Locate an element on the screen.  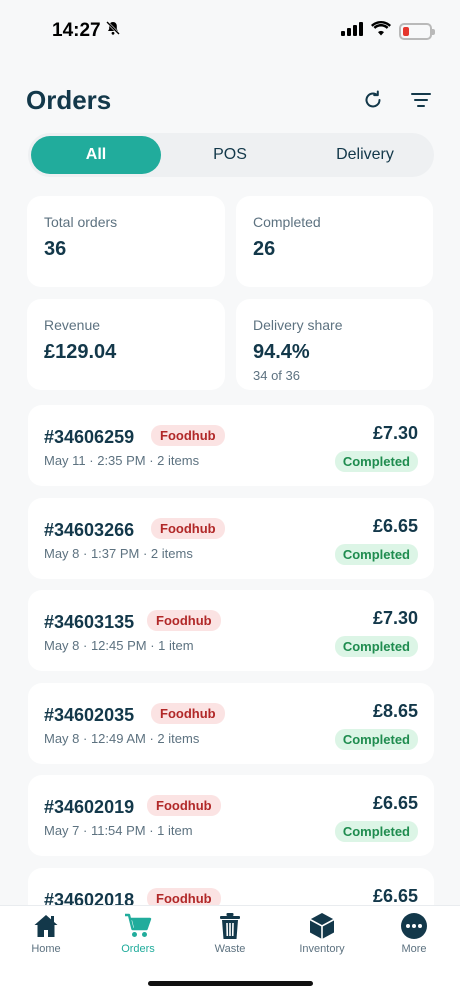
box-icon is located at coordinates (322, 926).